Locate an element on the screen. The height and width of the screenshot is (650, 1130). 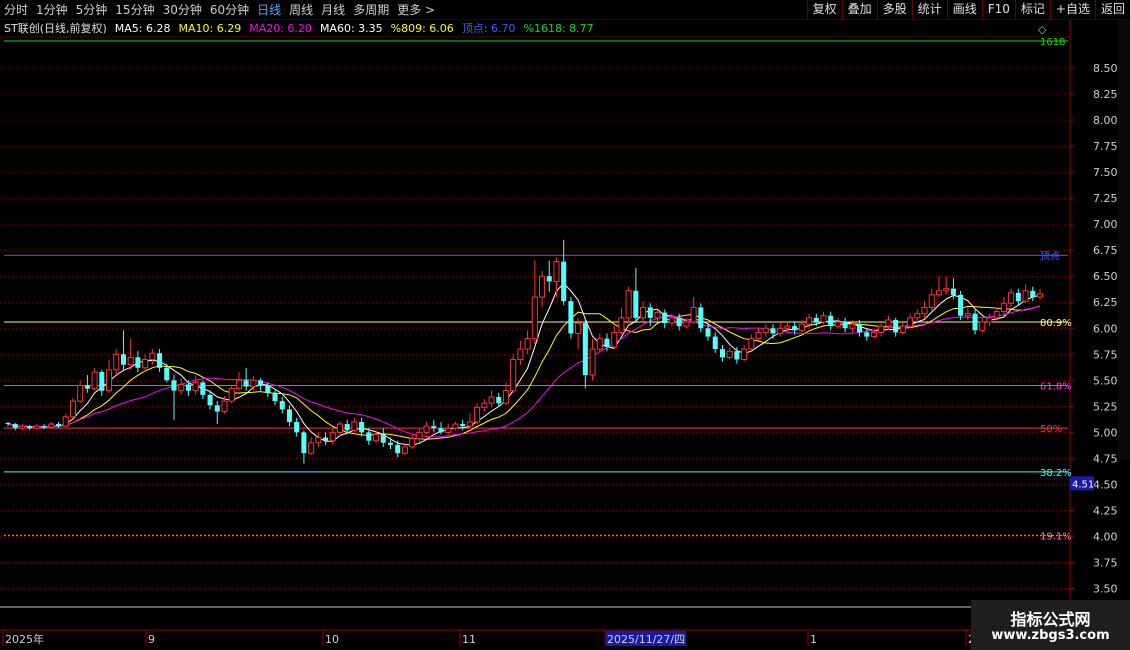
period-tab: 15分钟 is located at coordinates (134, 9).